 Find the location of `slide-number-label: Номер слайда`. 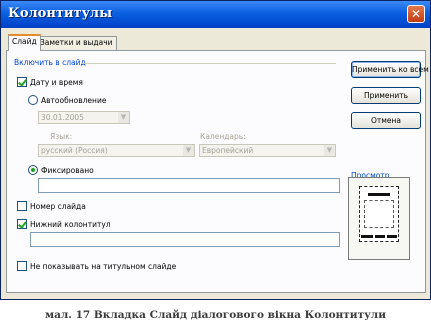

slide-number-label: Номер слайда is located at coordinates (58, 206).